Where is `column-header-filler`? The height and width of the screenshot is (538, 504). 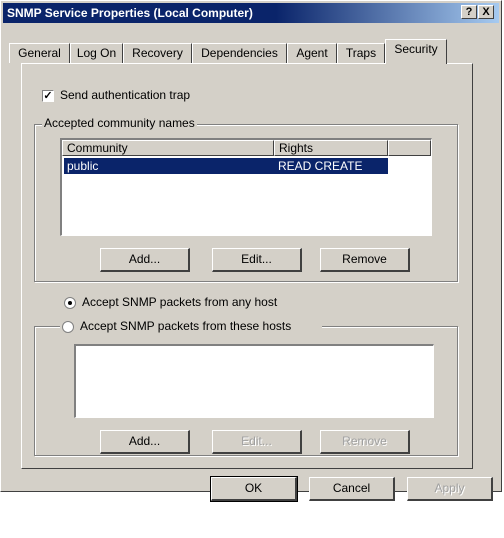 column-header-filler is located at coordinates (409, 148).